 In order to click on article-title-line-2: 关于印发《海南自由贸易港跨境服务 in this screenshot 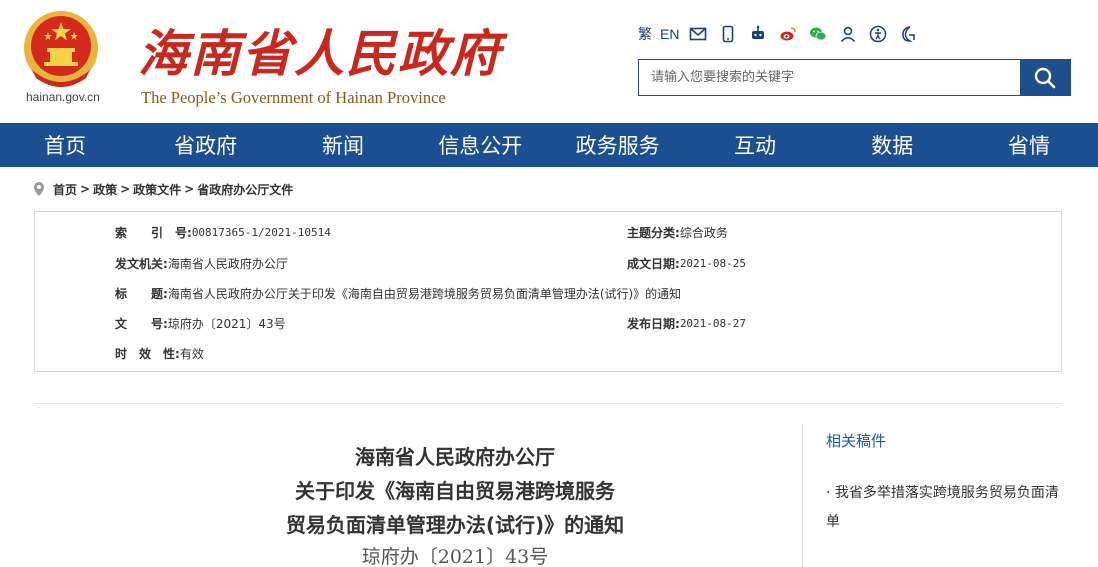, I will do `click(455, 491)`.